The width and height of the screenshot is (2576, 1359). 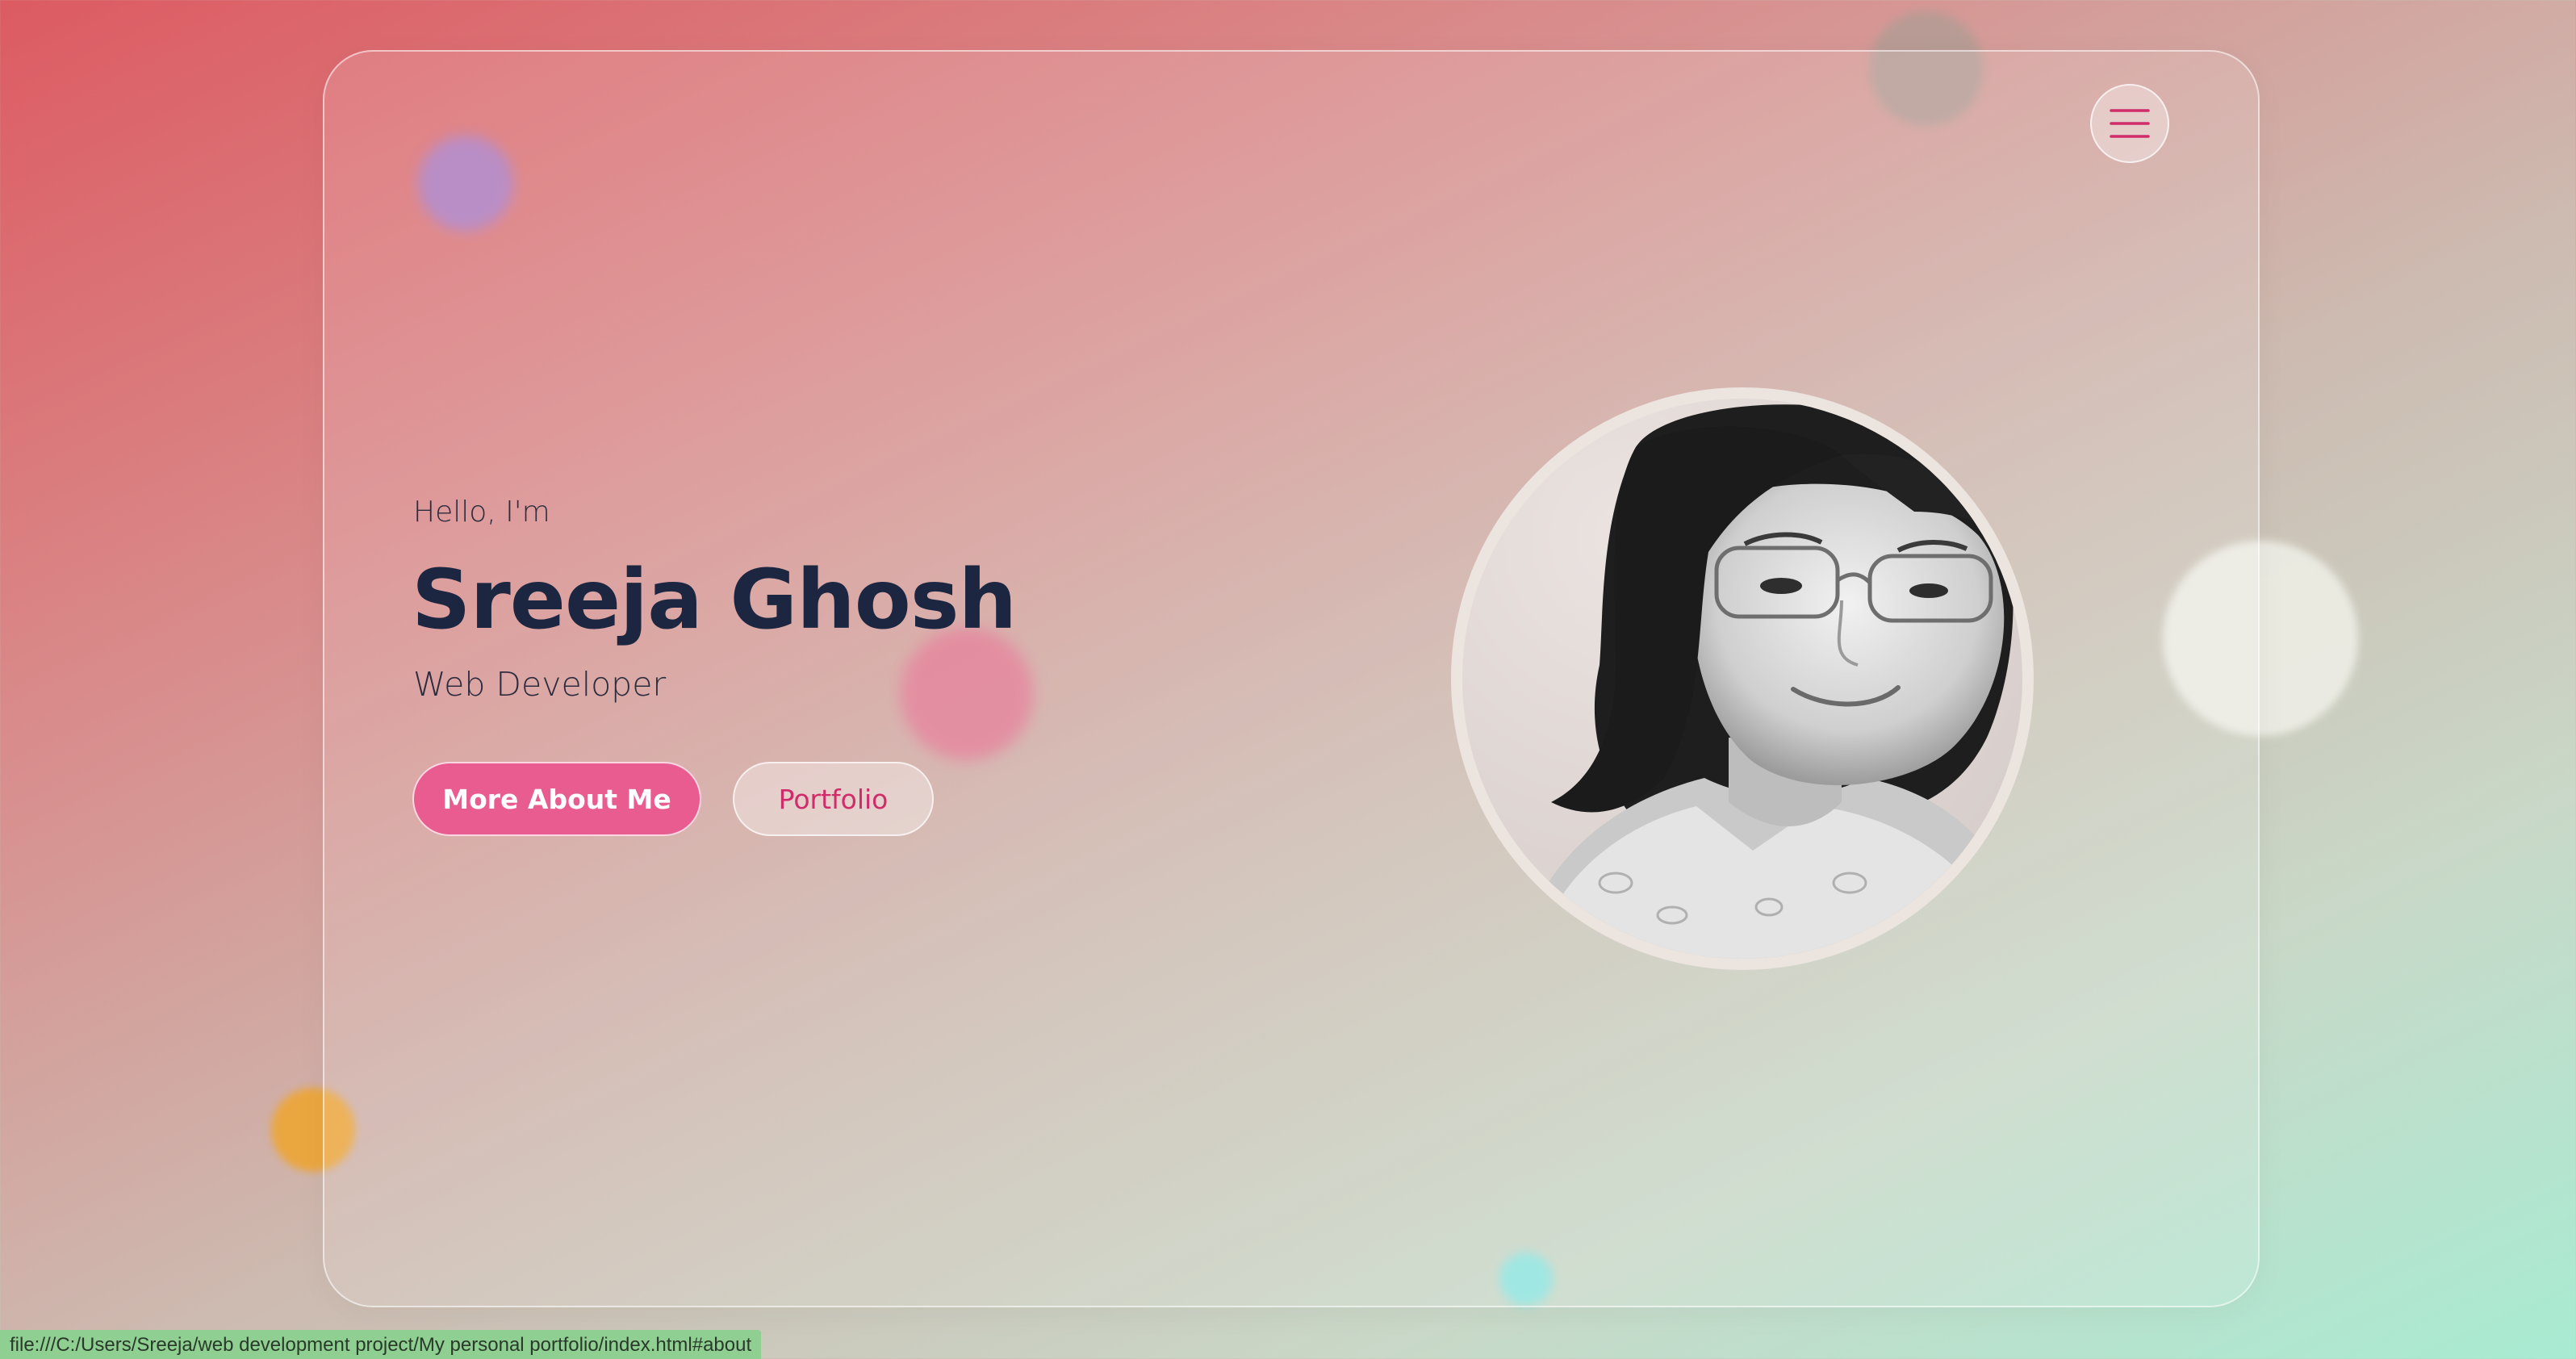 I want to click on profile-photo-illustration, so click(x=1742, y=679).